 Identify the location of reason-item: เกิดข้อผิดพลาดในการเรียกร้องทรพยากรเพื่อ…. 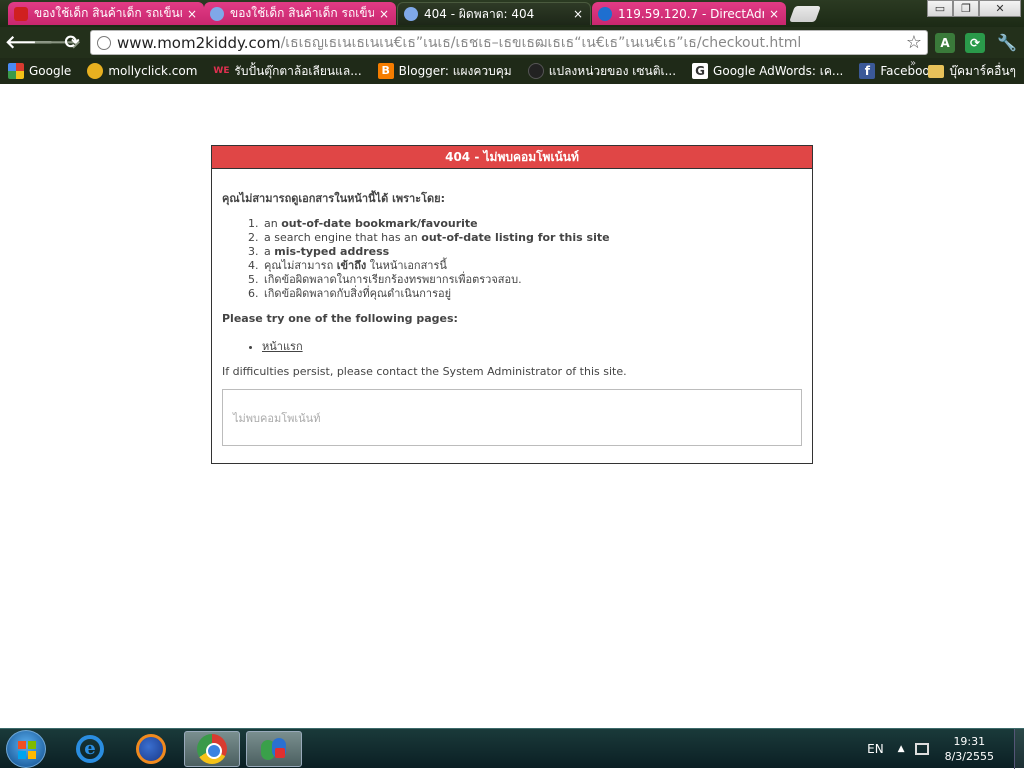
(532, 280).